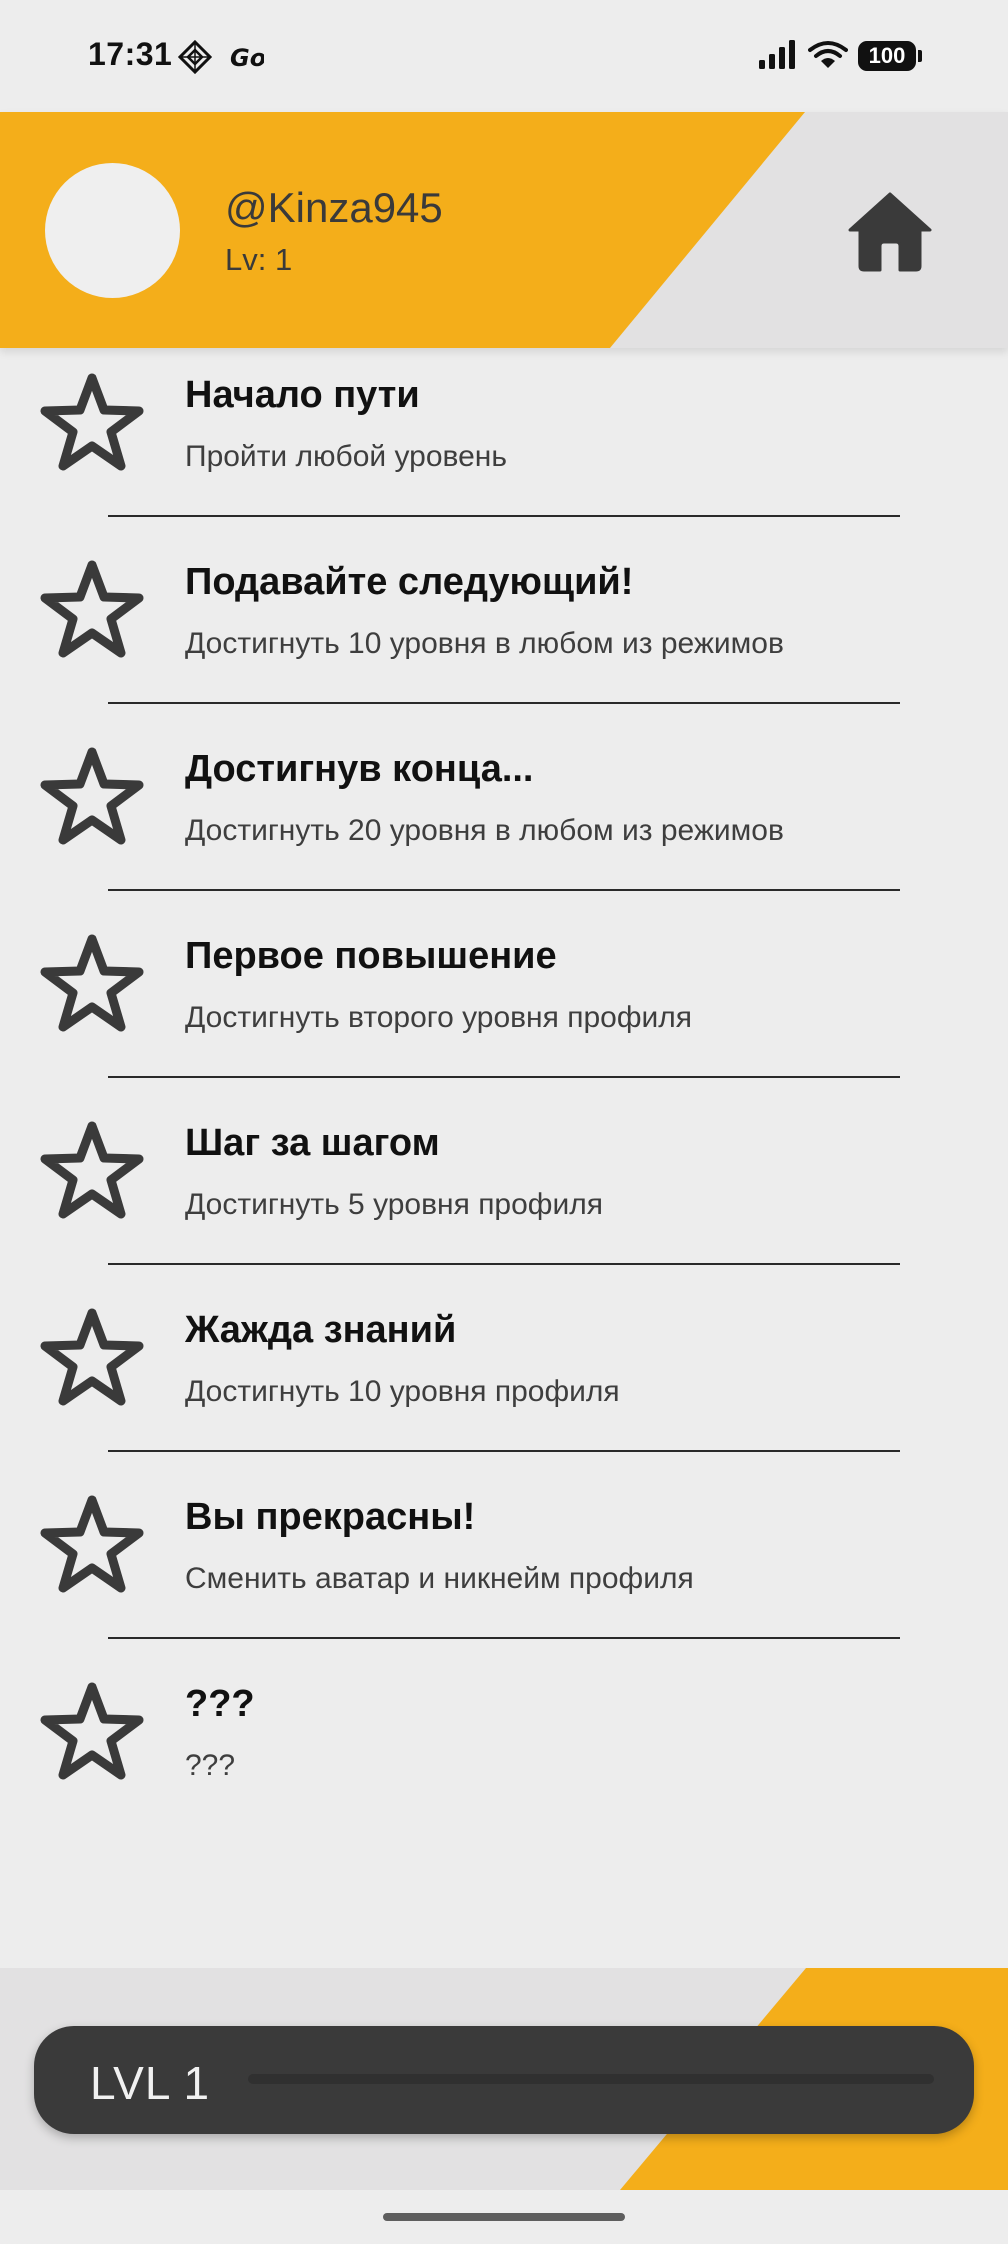 Image resolution: width=1008 pixels, height=2244 pixels. What do you see at coordinates (321, 1330) in the screenshot?
I see `achievement-title: Жажда знаний` at bounding box center [321, 1330].